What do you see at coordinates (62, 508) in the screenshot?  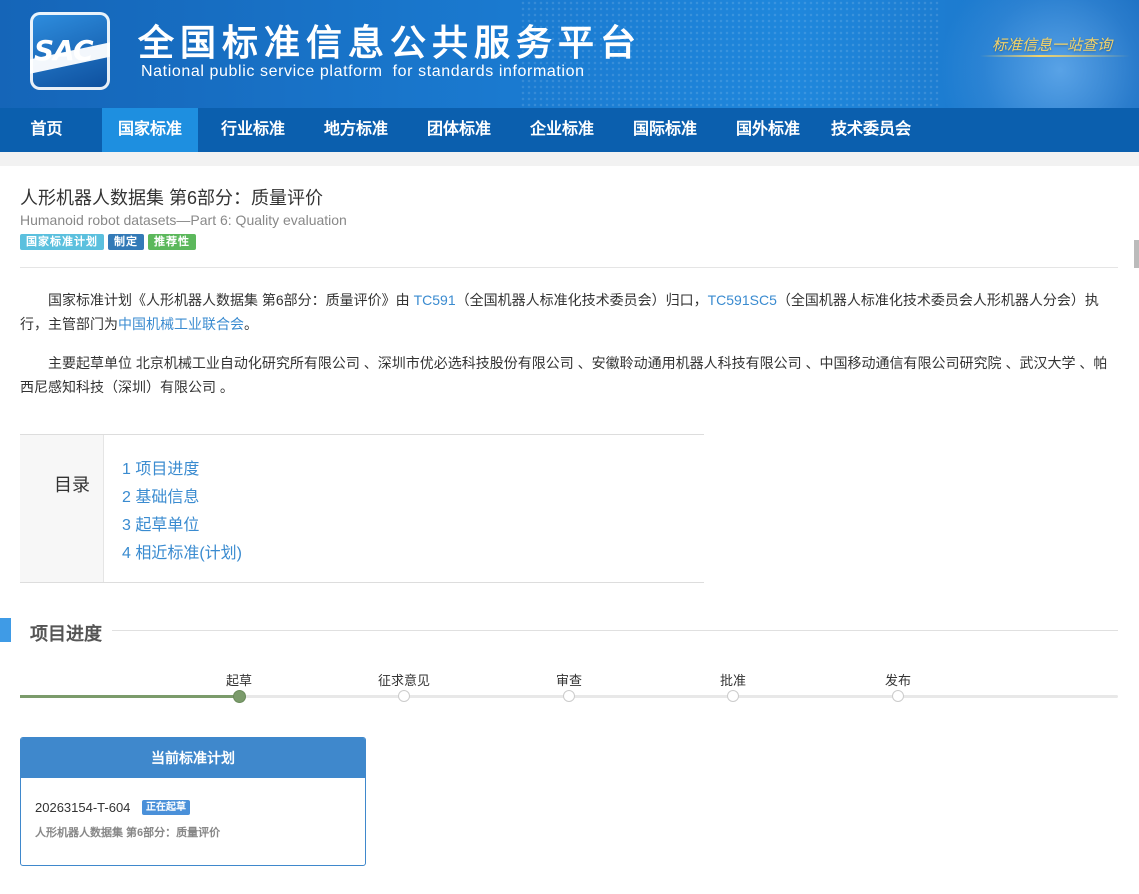 I see `toc-label-cell: 目录` at bounding box center [62, 508].